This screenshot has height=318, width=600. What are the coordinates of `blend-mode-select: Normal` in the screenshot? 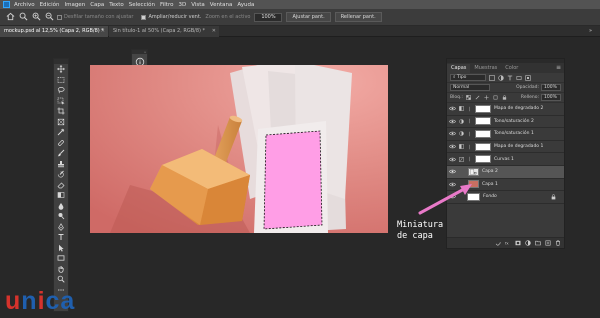 It's located at (470, 87).